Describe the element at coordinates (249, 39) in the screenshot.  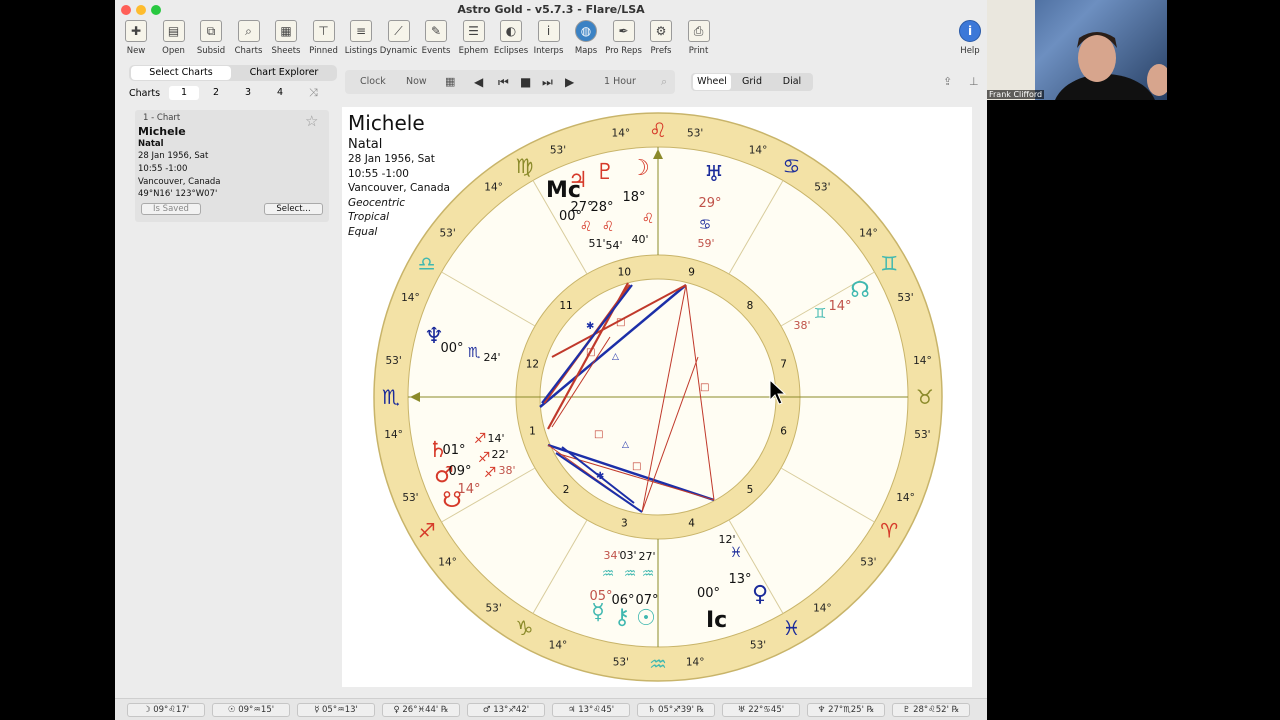
I see `toolbar-charts-button: ⌕ Charts` at that location.